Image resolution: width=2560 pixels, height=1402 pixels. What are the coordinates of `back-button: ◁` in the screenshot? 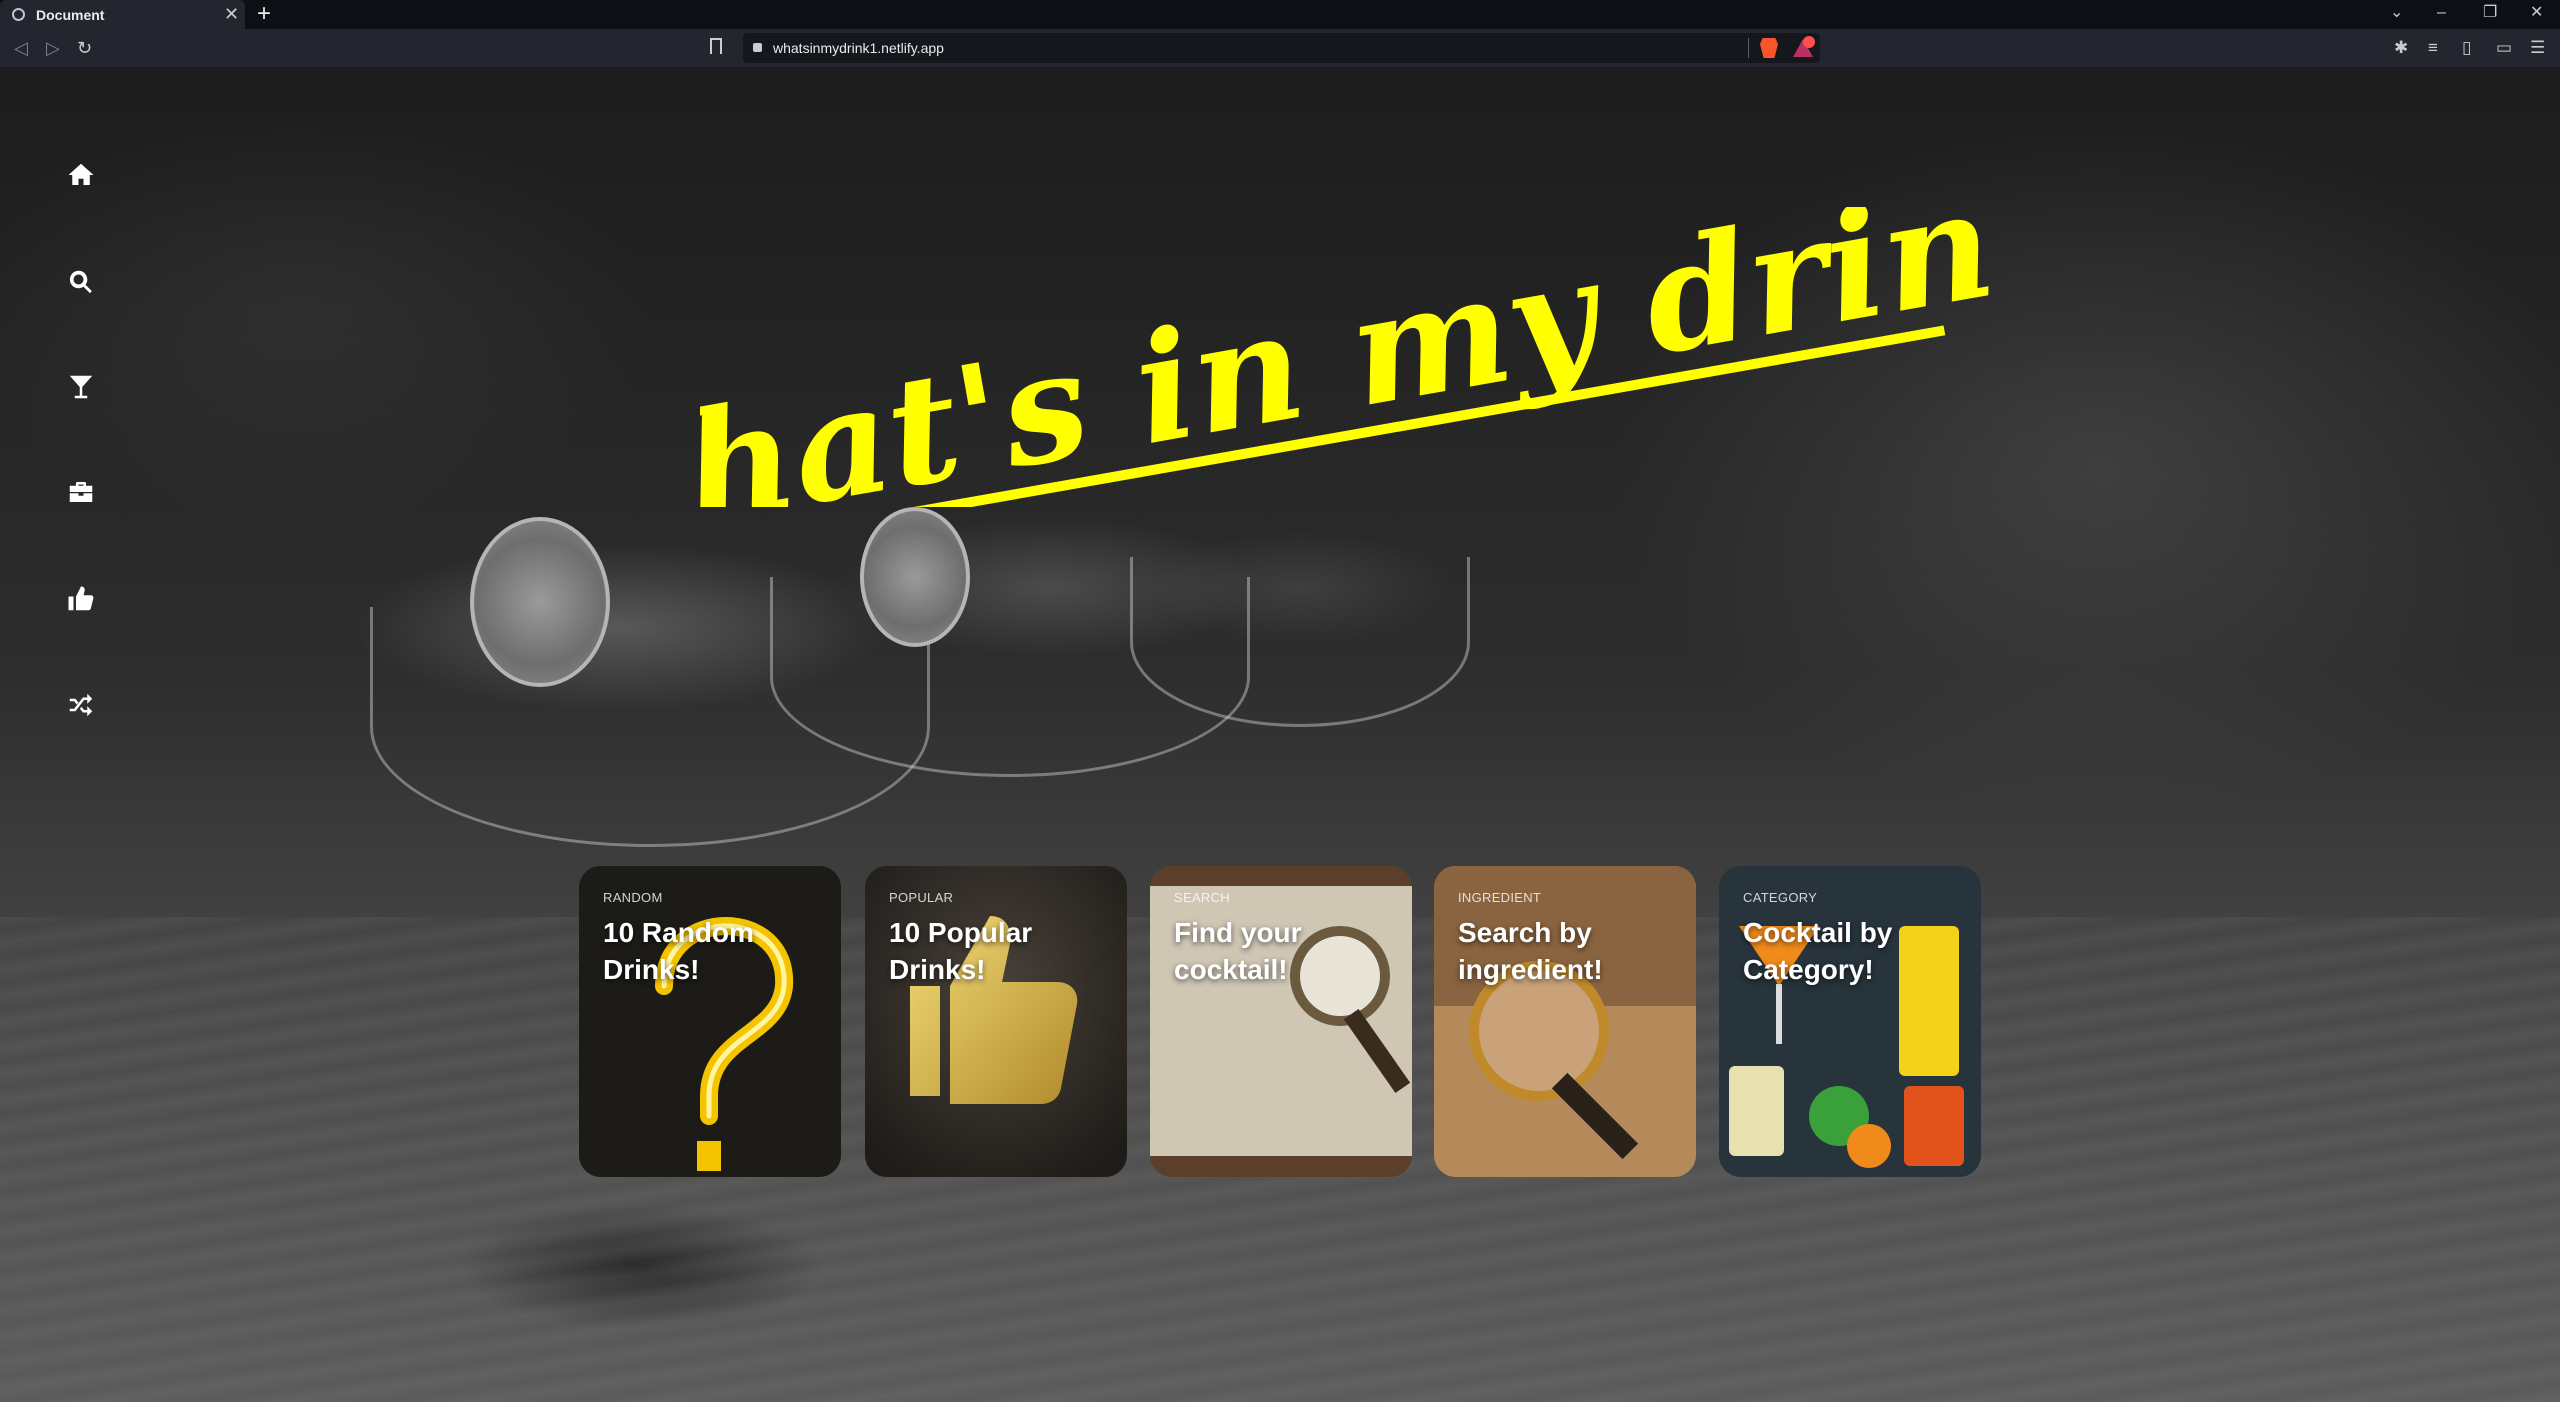 It's located at (21, 48).